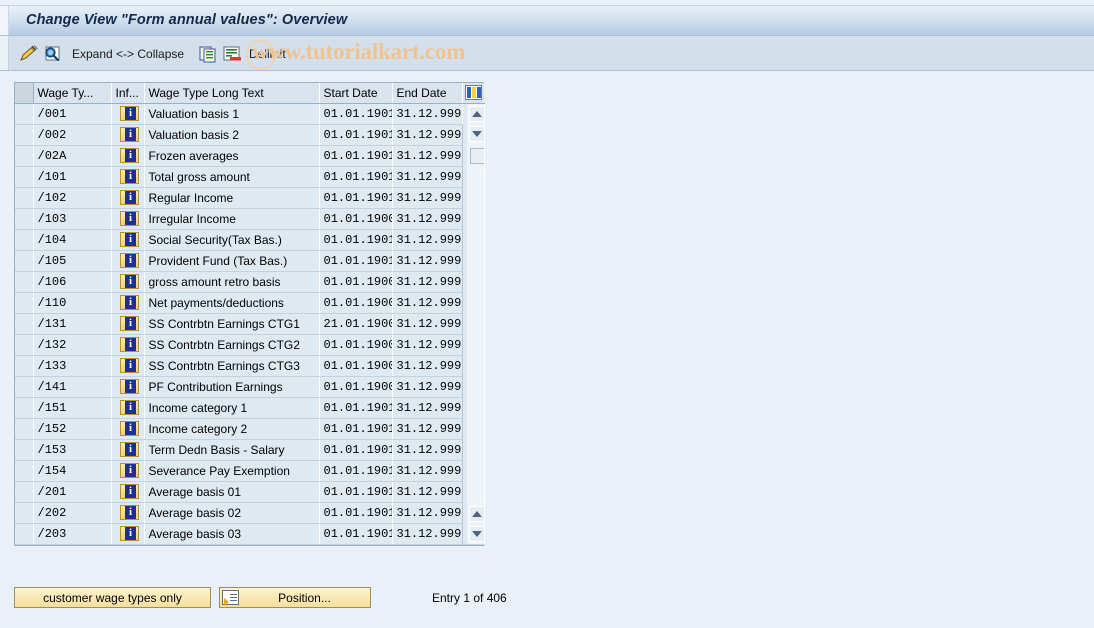  What do you see at coordinates (232, 93) in the screenshot?
I see `column-header-long-text: Wage Type Long Text` at bounding box center [232, 93].